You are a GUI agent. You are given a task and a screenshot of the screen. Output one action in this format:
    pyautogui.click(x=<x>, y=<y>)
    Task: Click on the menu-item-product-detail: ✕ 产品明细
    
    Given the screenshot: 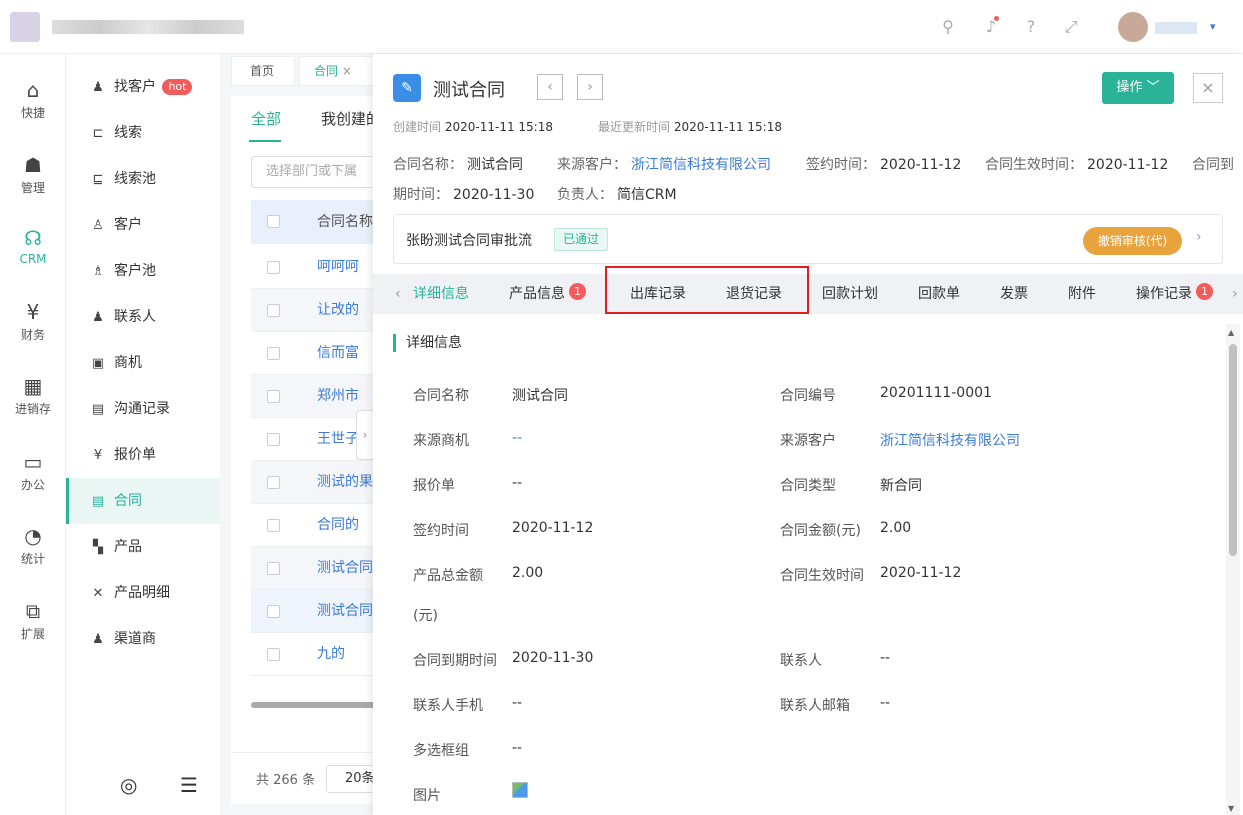 What is the action you would take?
    pyautogui.click(x=143, y=593)
    